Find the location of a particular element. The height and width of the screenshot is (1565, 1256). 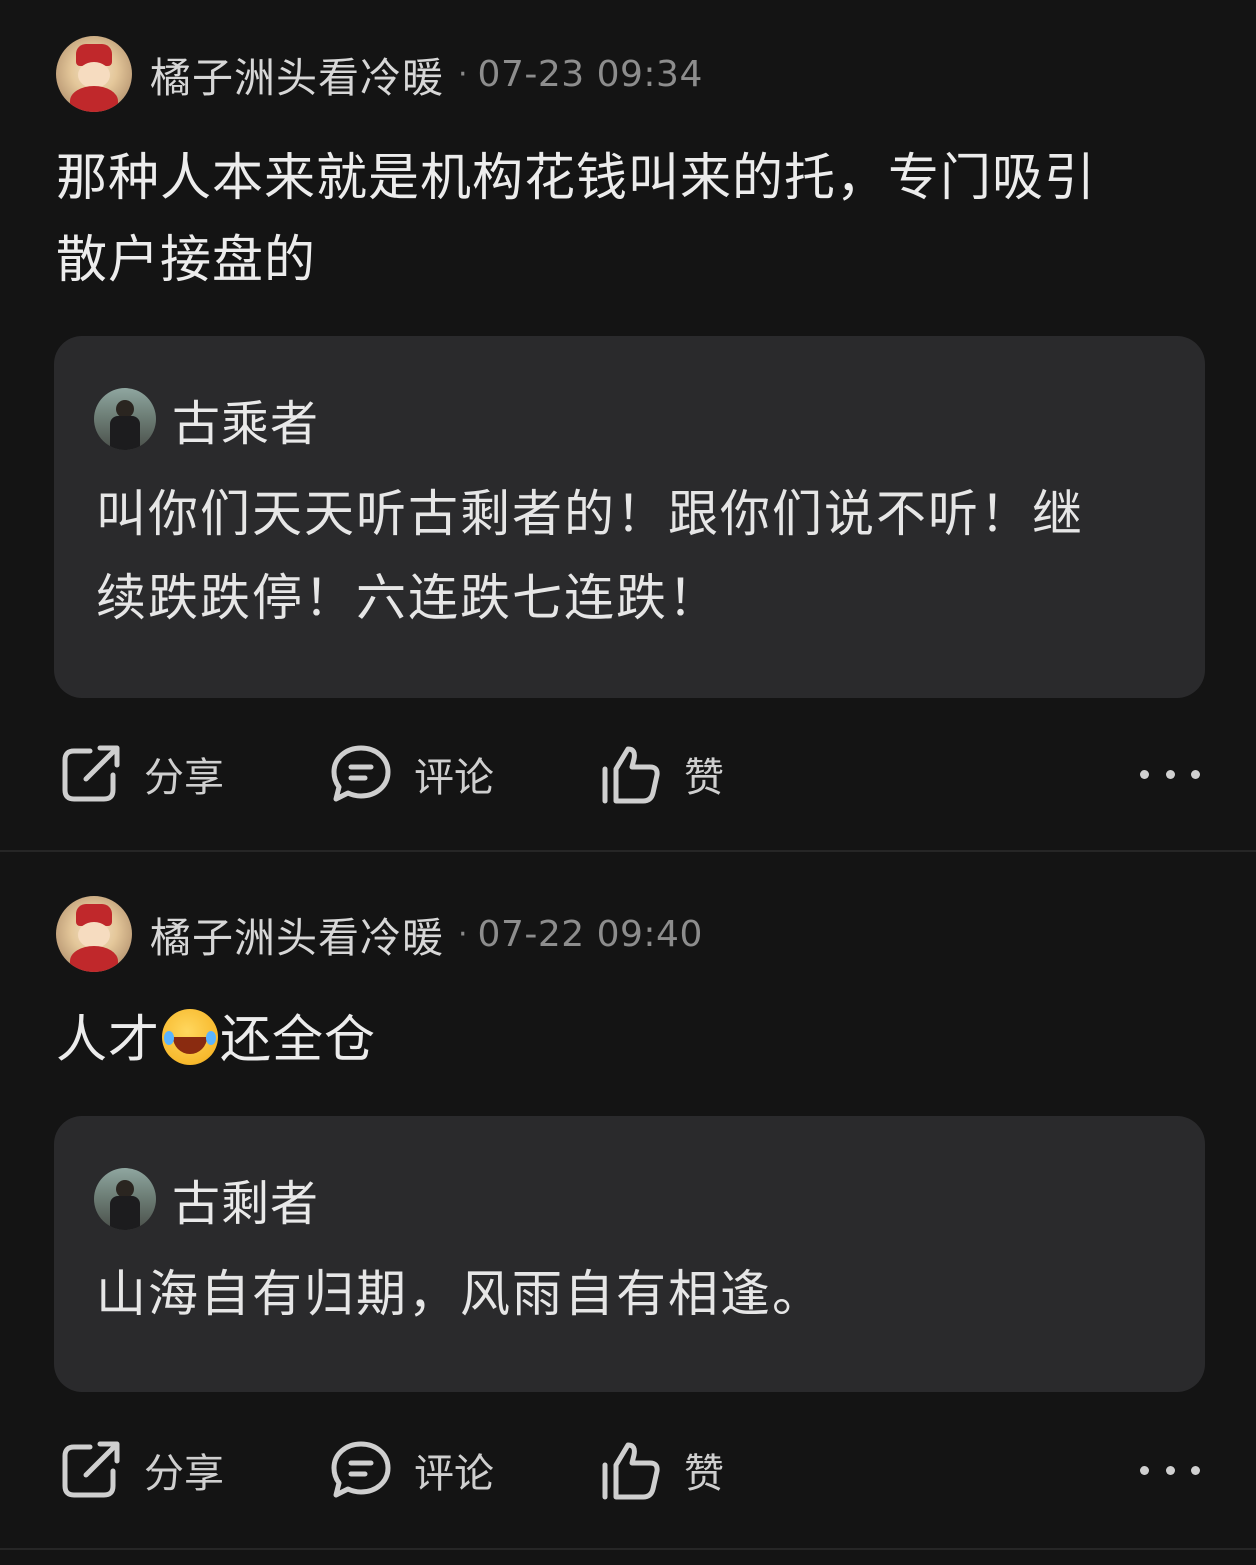

quoted-post-header: 古剩者 is located at coordinates (206, 1199).